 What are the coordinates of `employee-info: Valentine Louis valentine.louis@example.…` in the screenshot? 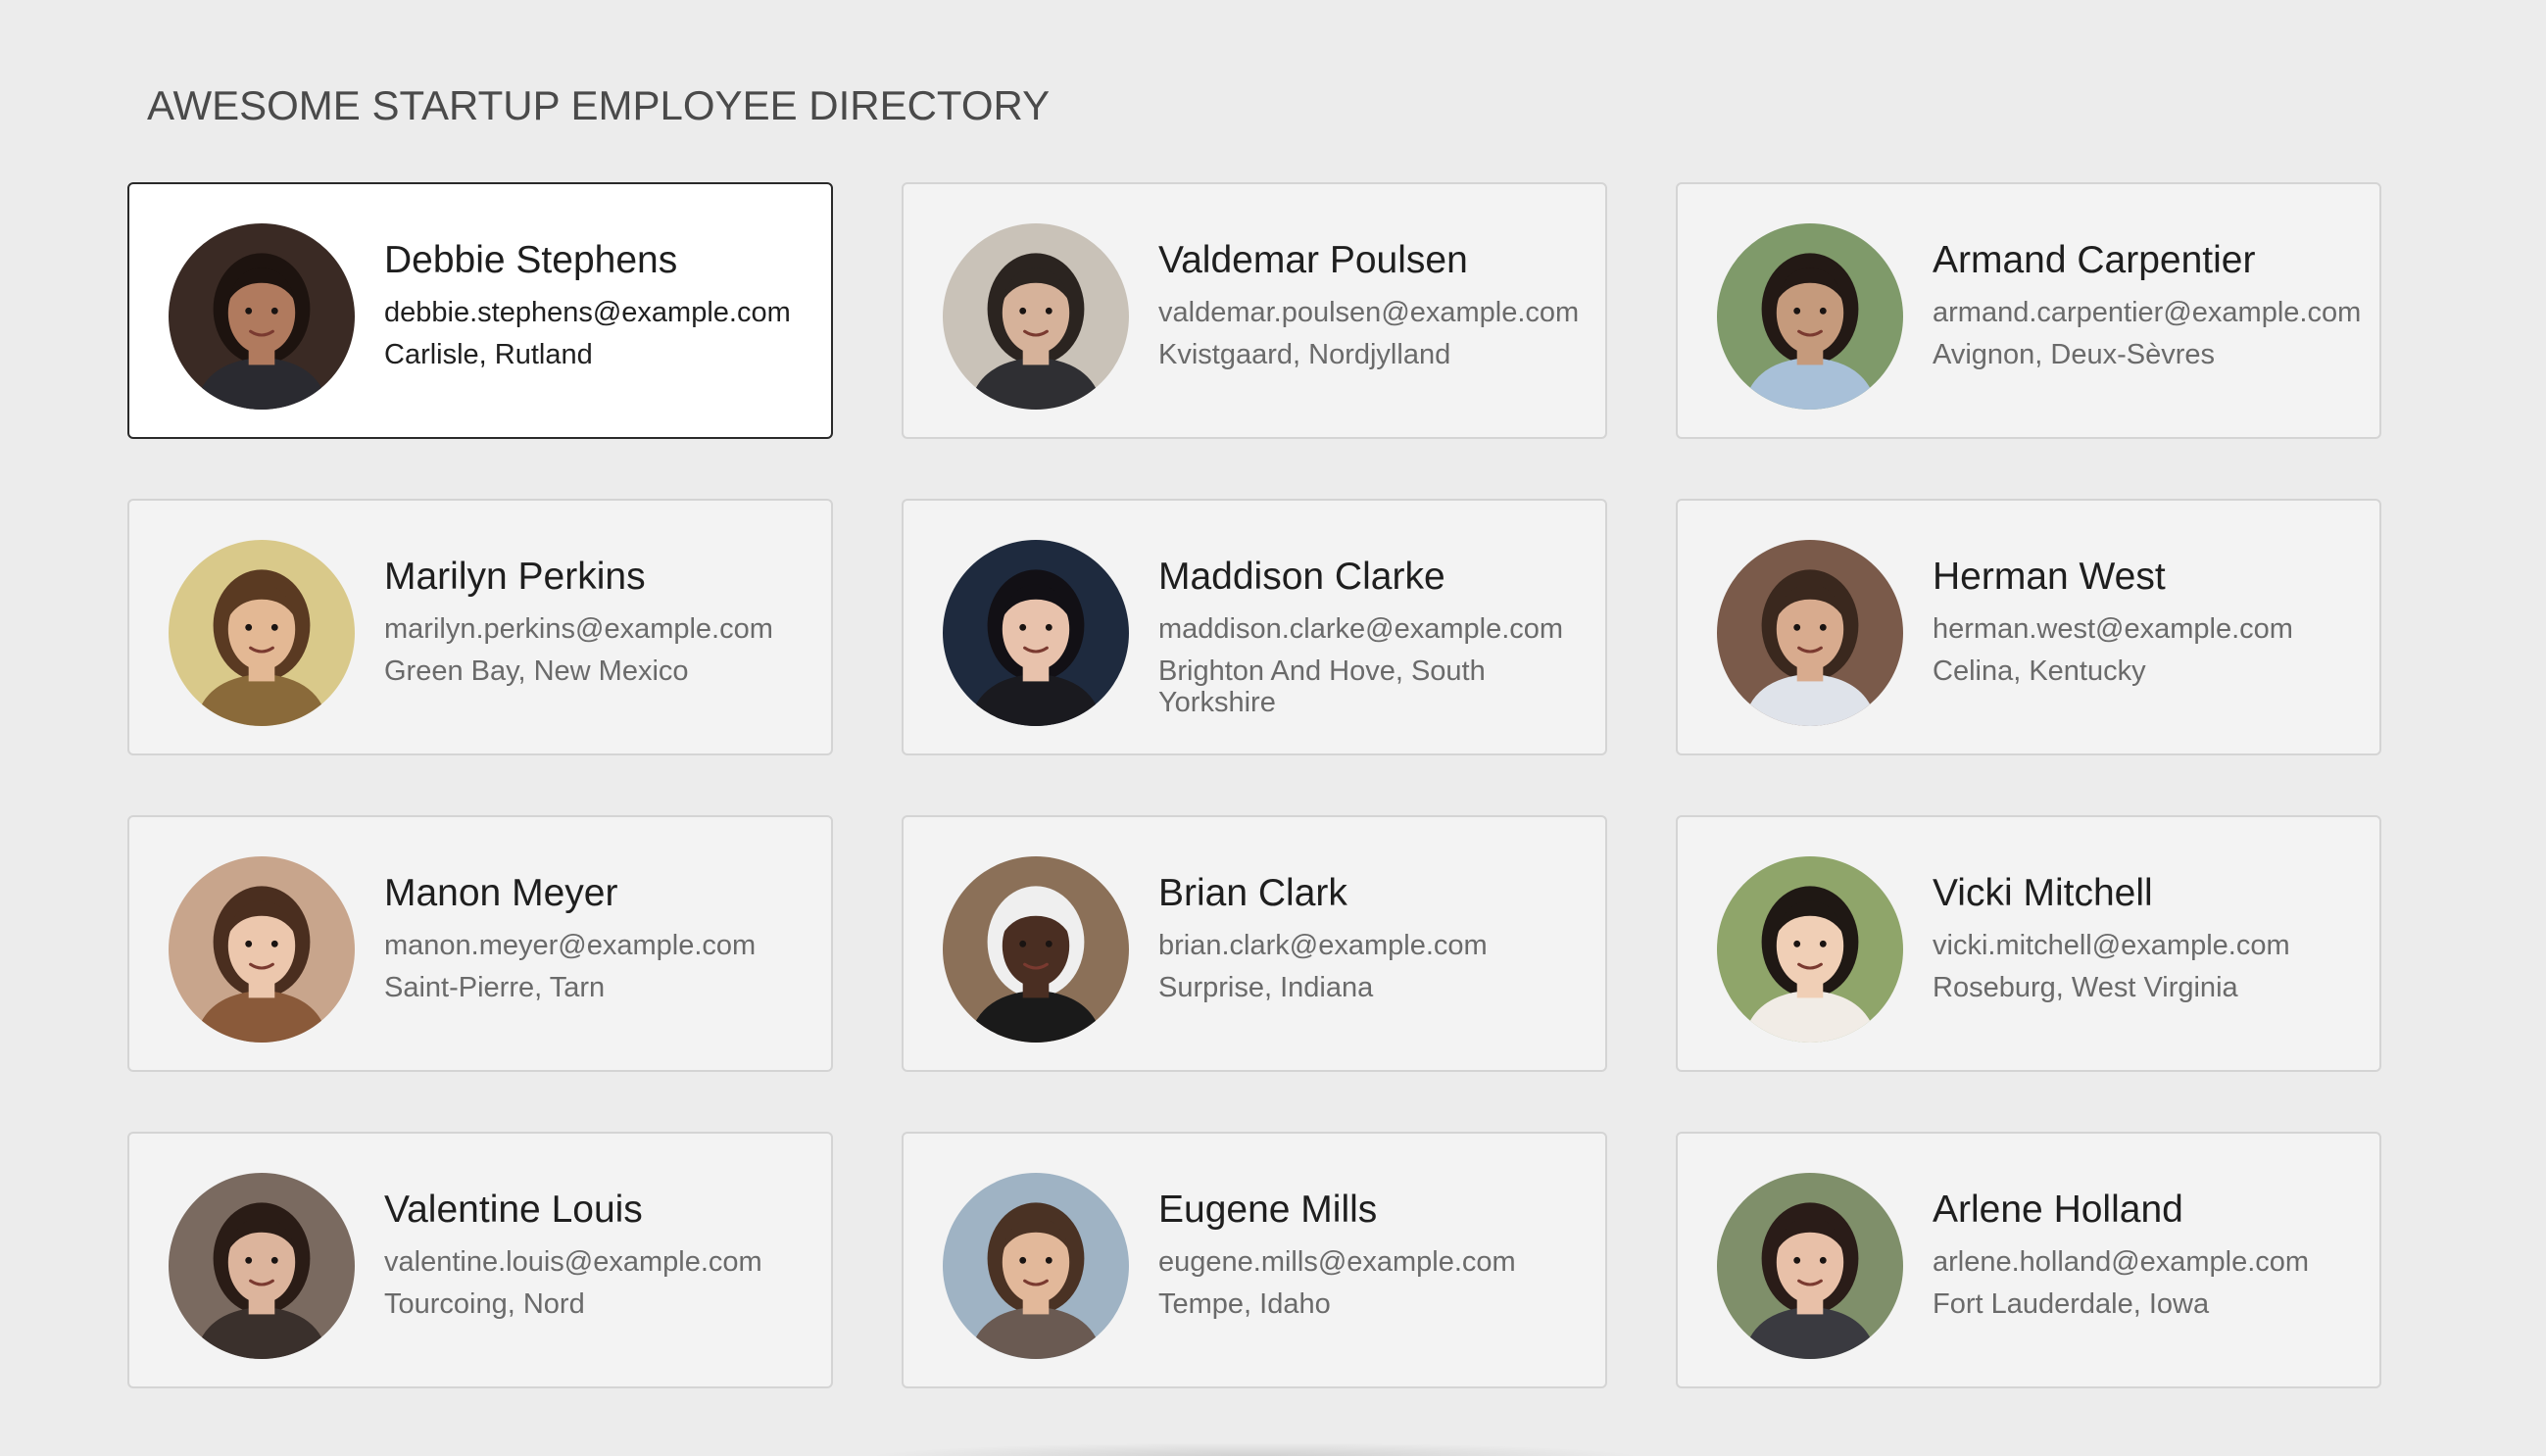 It's located at (596, 1252).